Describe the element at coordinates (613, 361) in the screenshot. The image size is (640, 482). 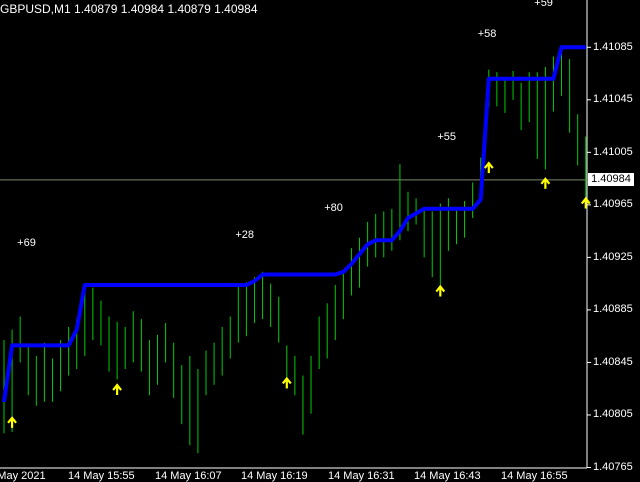
I see `price-tick: 1.40845` at that location.